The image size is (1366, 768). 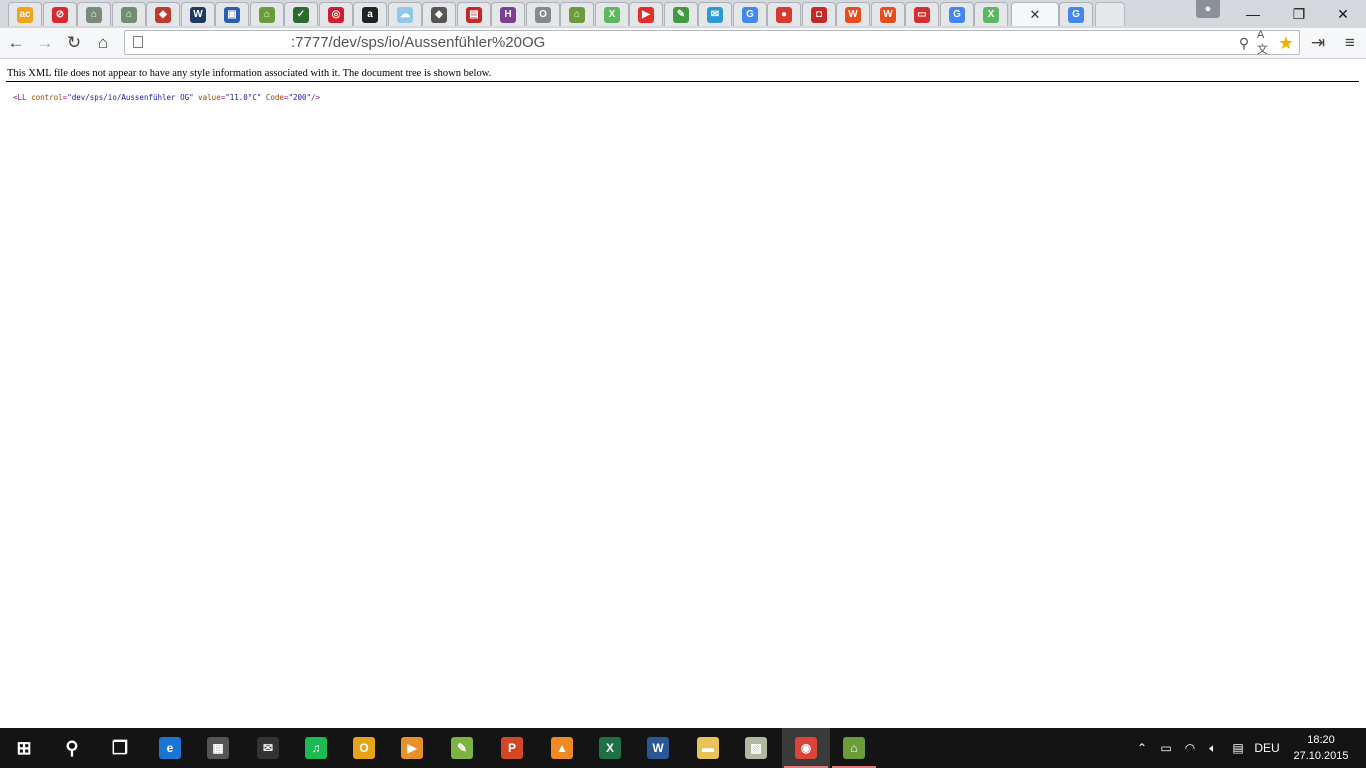 I want to click on xml-attr-value: "11.0°C", so click(x=243, y=97).